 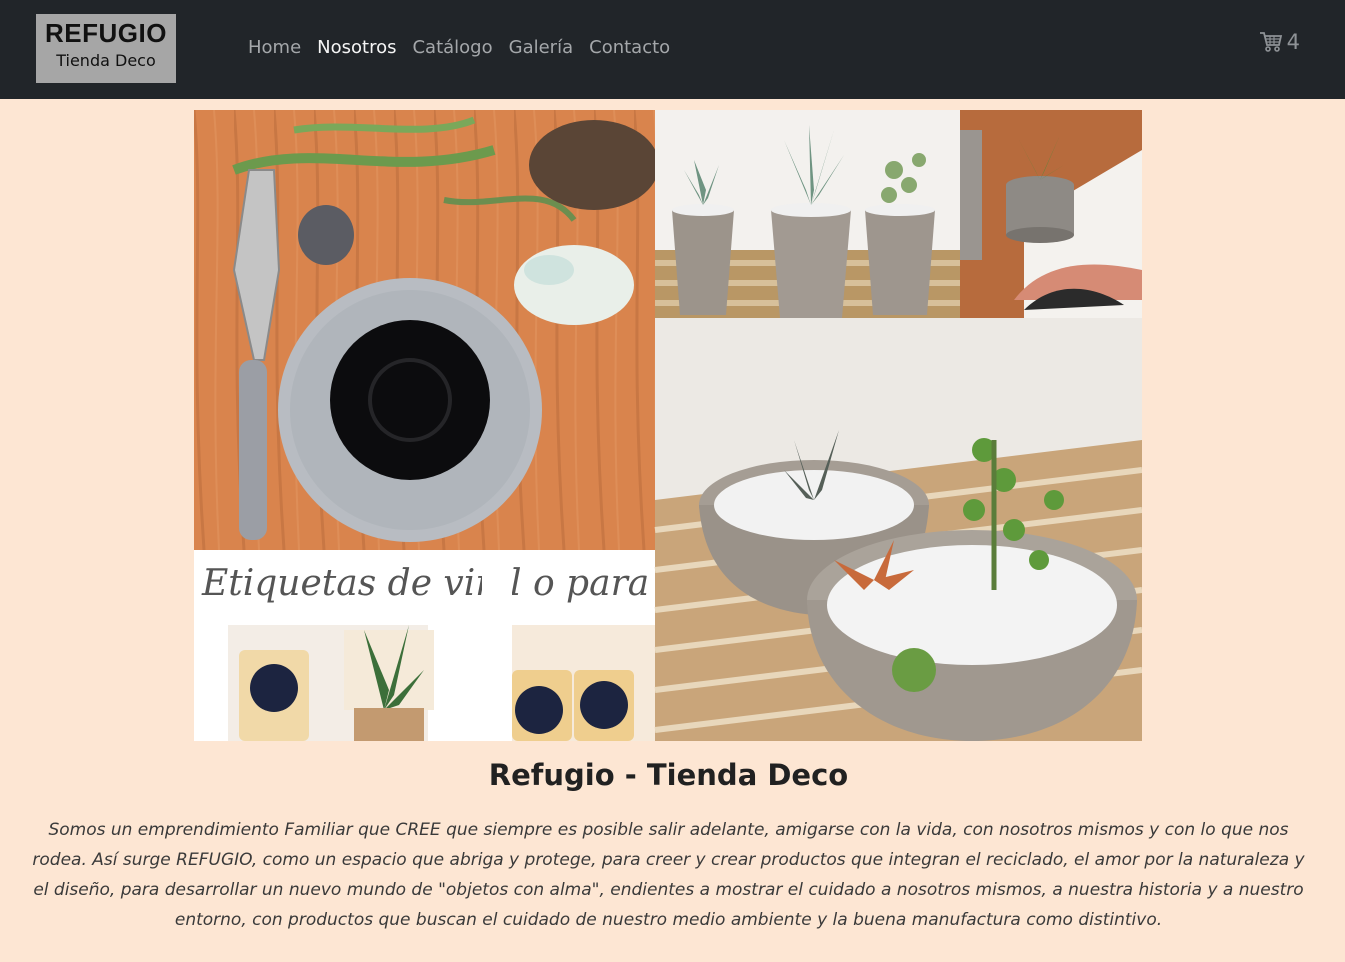 I want to click on nav-item-catalogo: Catálogo, so click(x=452, y=47).